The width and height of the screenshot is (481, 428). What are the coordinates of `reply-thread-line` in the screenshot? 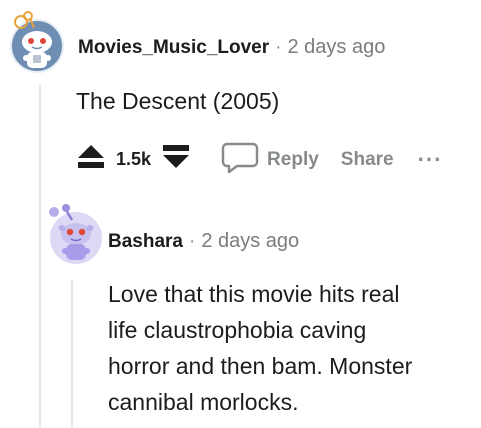 It's located at (72, 354).